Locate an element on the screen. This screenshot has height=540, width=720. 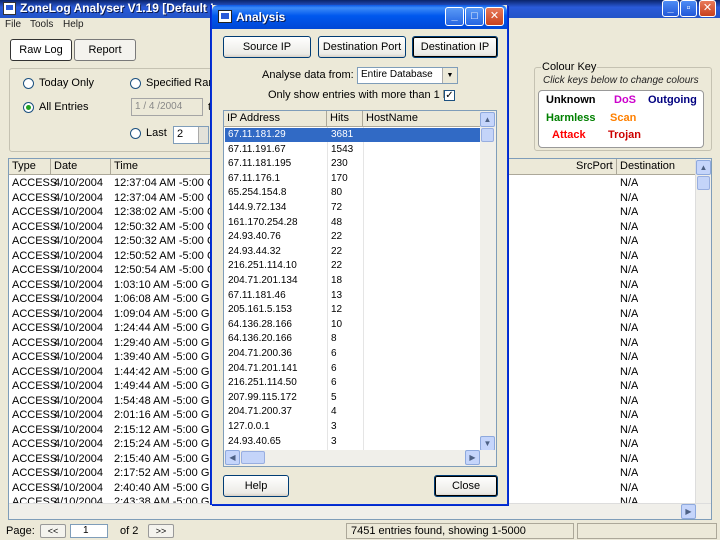
menu-file: File is located at coordinates (13, 24).